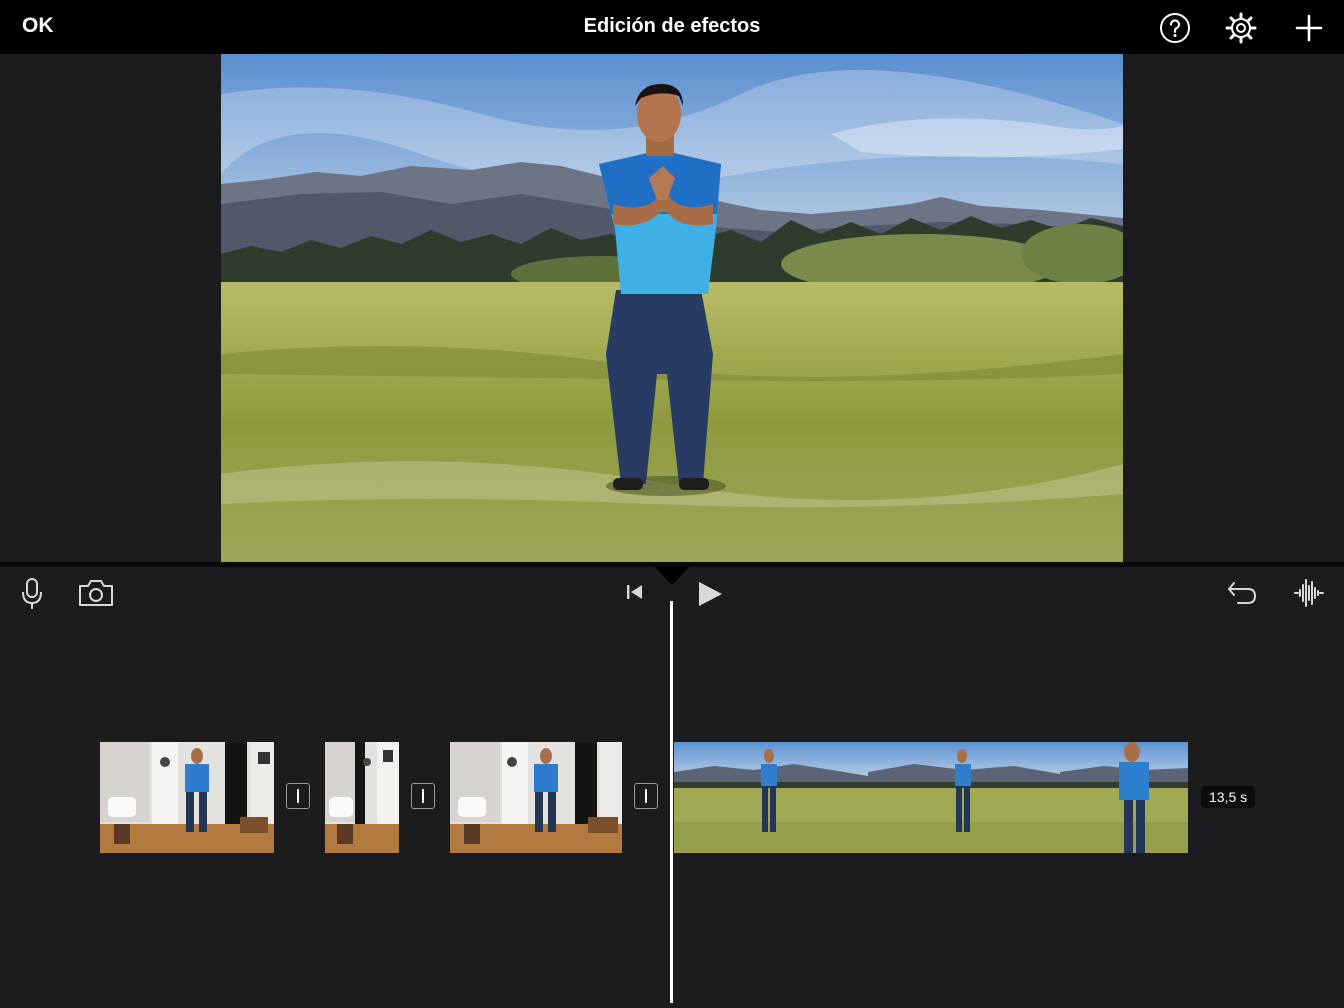  What do you see at coordinates (635, 592) in the screenshot?
I see `skip-to-start-icon` at bounding box center [635, 592].